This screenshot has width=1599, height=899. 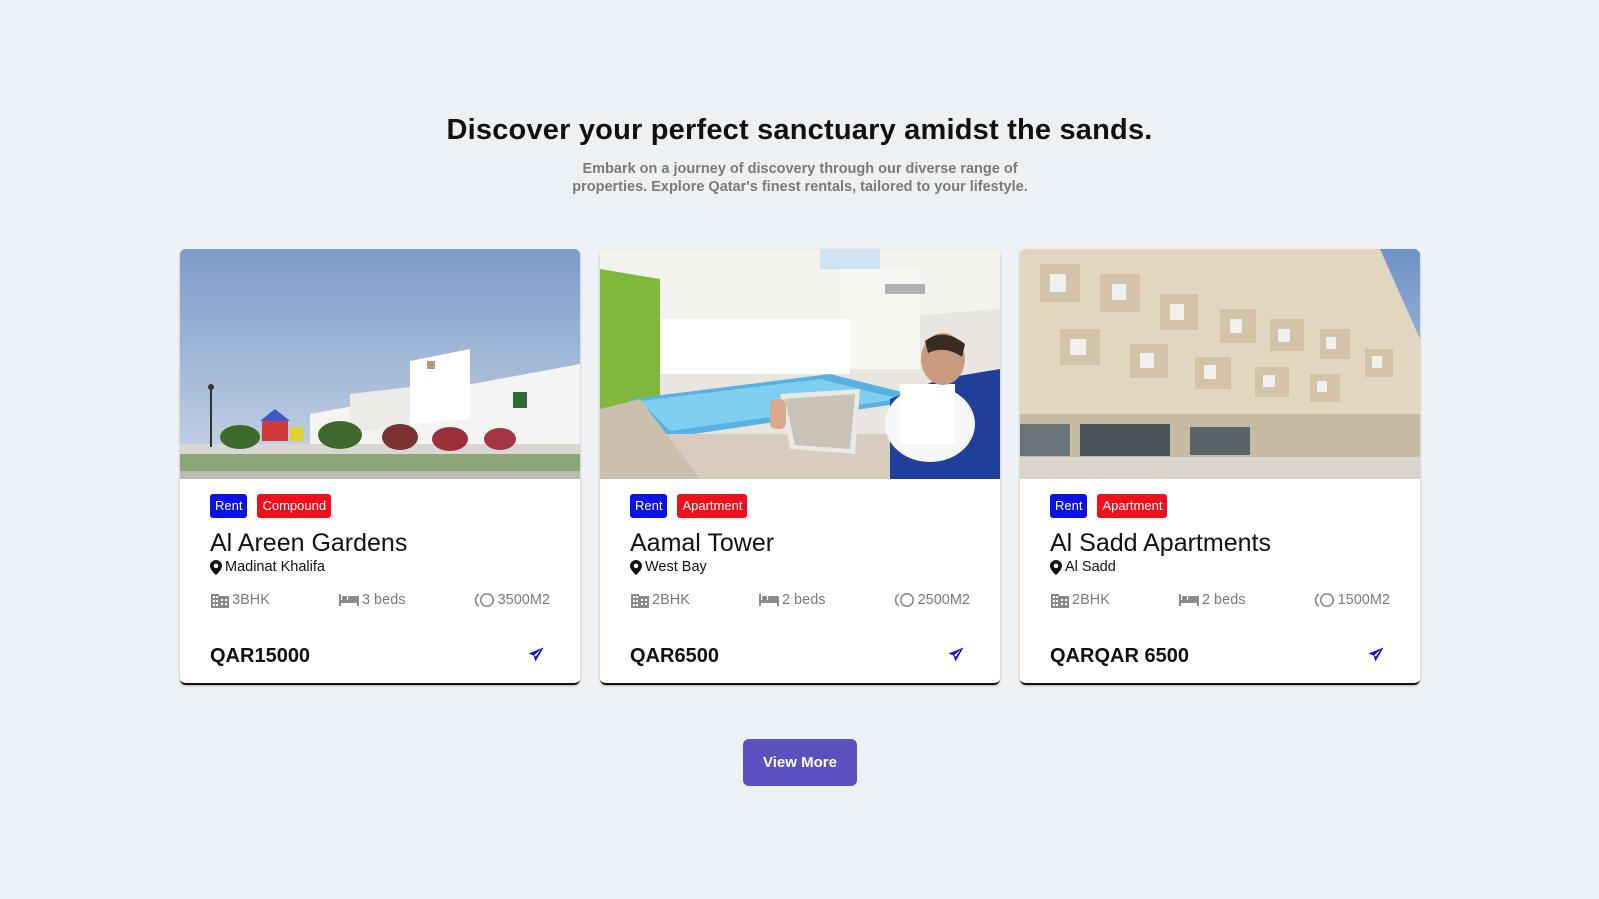 I want to click on feature-area-label: 3500M2, so click(x=523, y=600).